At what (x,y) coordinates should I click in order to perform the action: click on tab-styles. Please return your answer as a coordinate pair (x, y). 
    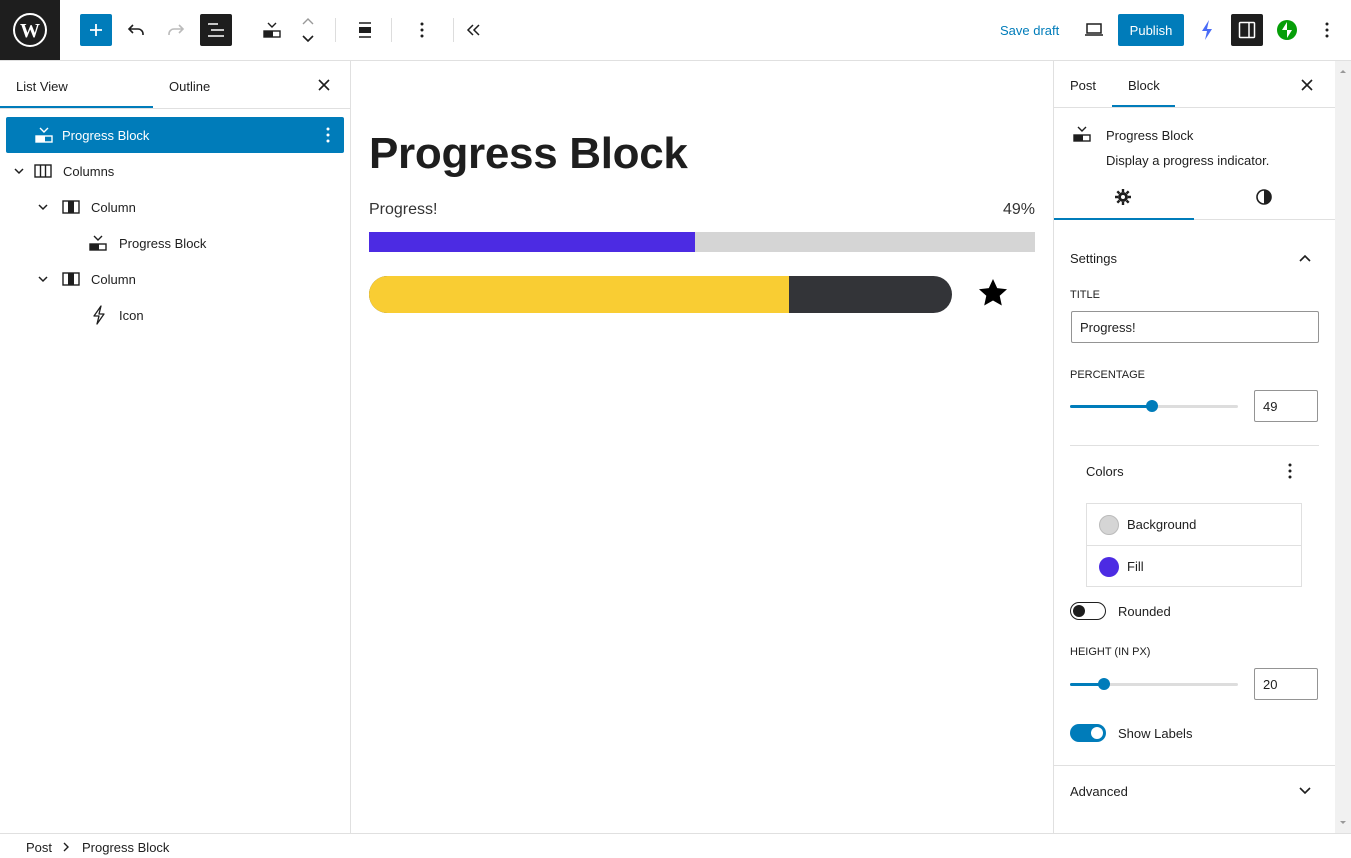
    Looking at the image, I should click on (1264, 198).